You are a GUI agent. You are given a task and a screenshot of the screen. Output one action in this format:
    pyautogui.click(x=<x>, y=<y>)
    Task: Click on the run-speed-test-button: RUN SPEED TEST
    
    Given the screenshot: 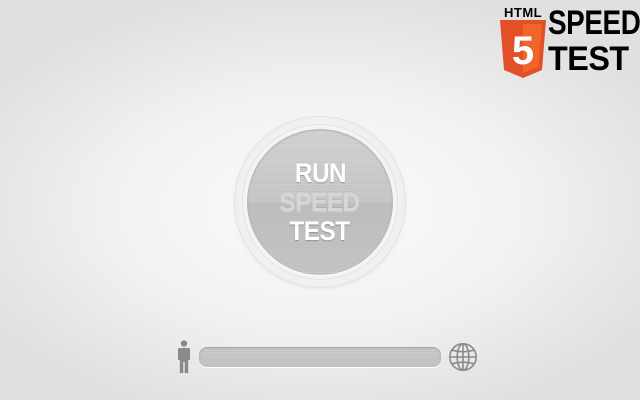 What is the action you would take?
    pyautogui.click(x=320, y=202)
    